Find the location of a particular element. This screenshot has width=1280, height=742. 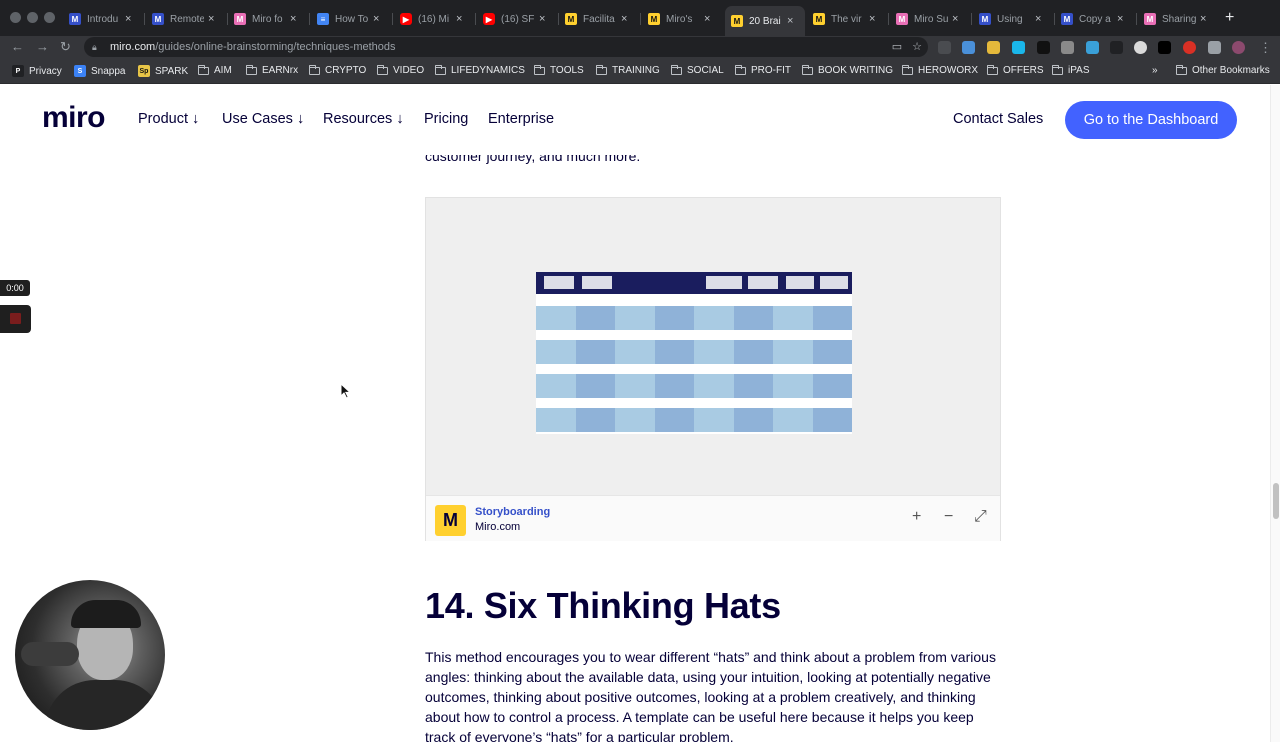

minimize-window-button is located at coordinates (32, 17).